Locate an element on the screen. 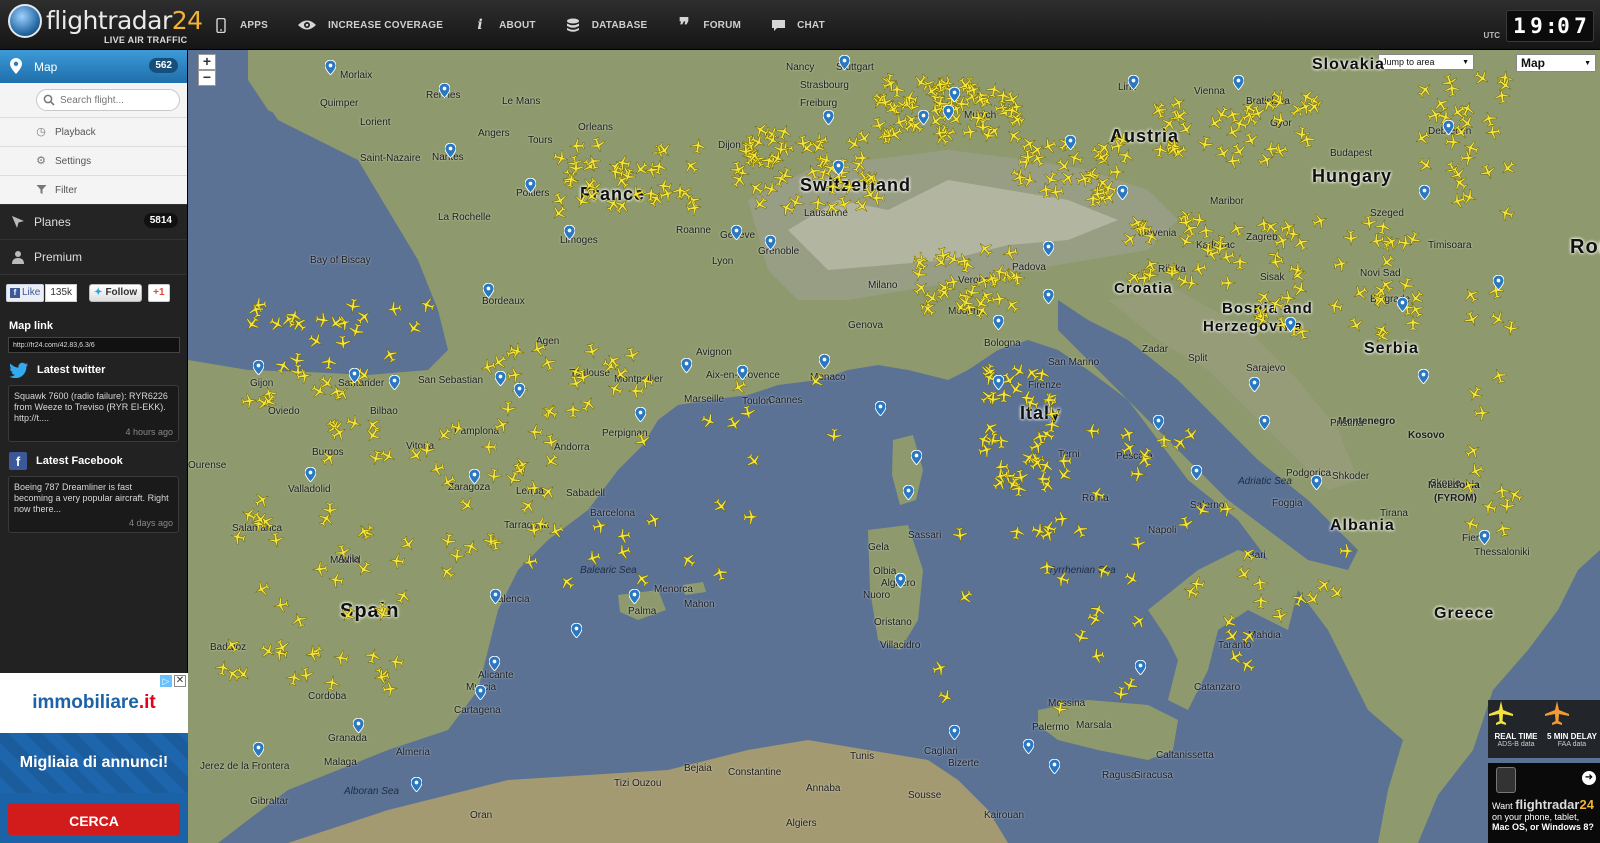  nav-increase-coverage: INCREASE COVERAGE is located at coordinates (369, 25).